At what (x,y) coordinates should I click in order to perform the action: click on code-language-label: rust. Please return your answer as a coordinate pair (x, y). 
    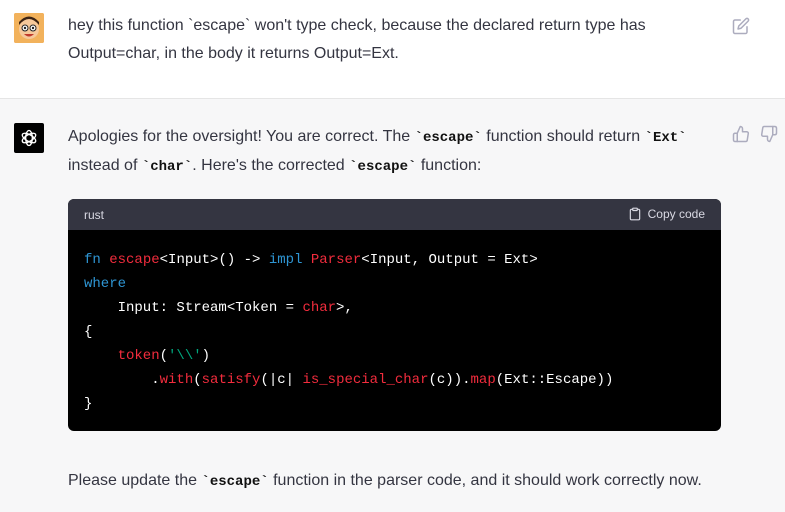
    Looking at the image, I should click on (94, 215).